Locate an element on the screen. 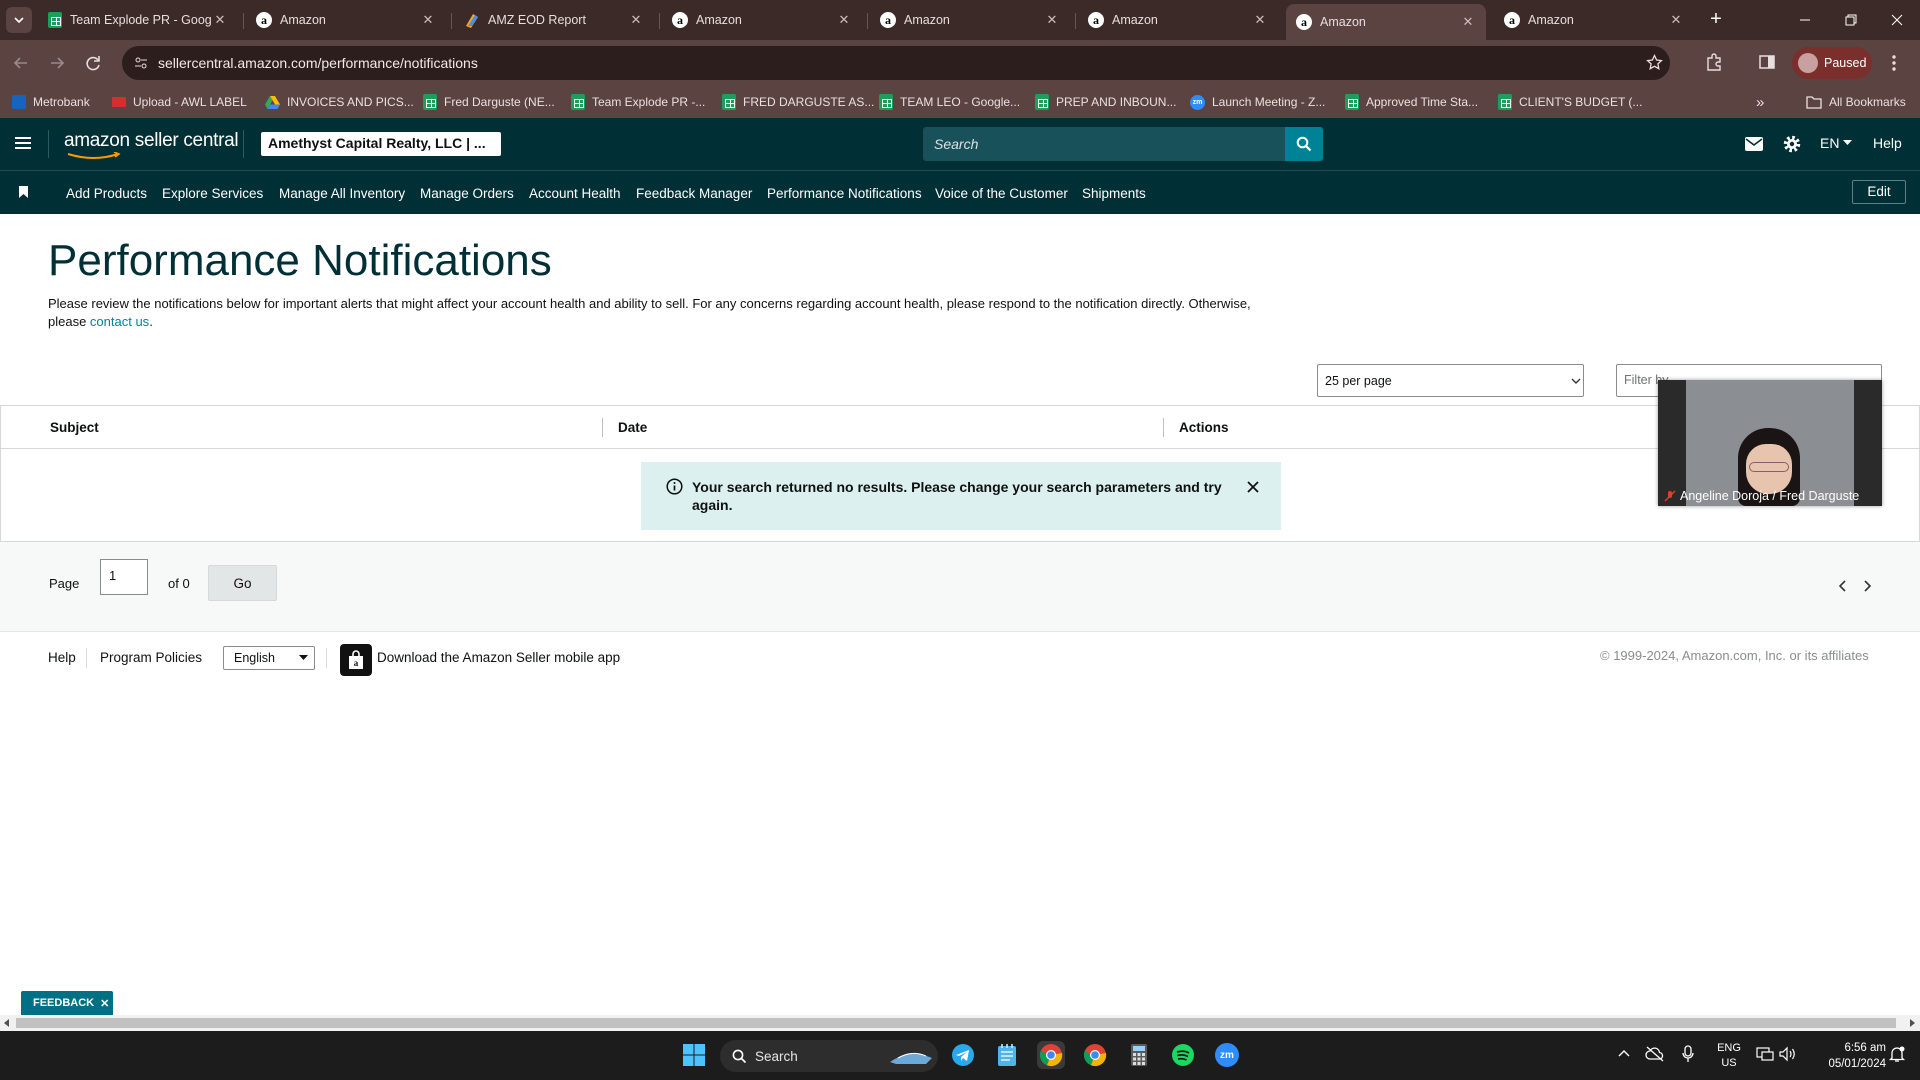 The width and height of the screenshot is (1920, 1080). close-window-button is located at coordinates (1897, 20).